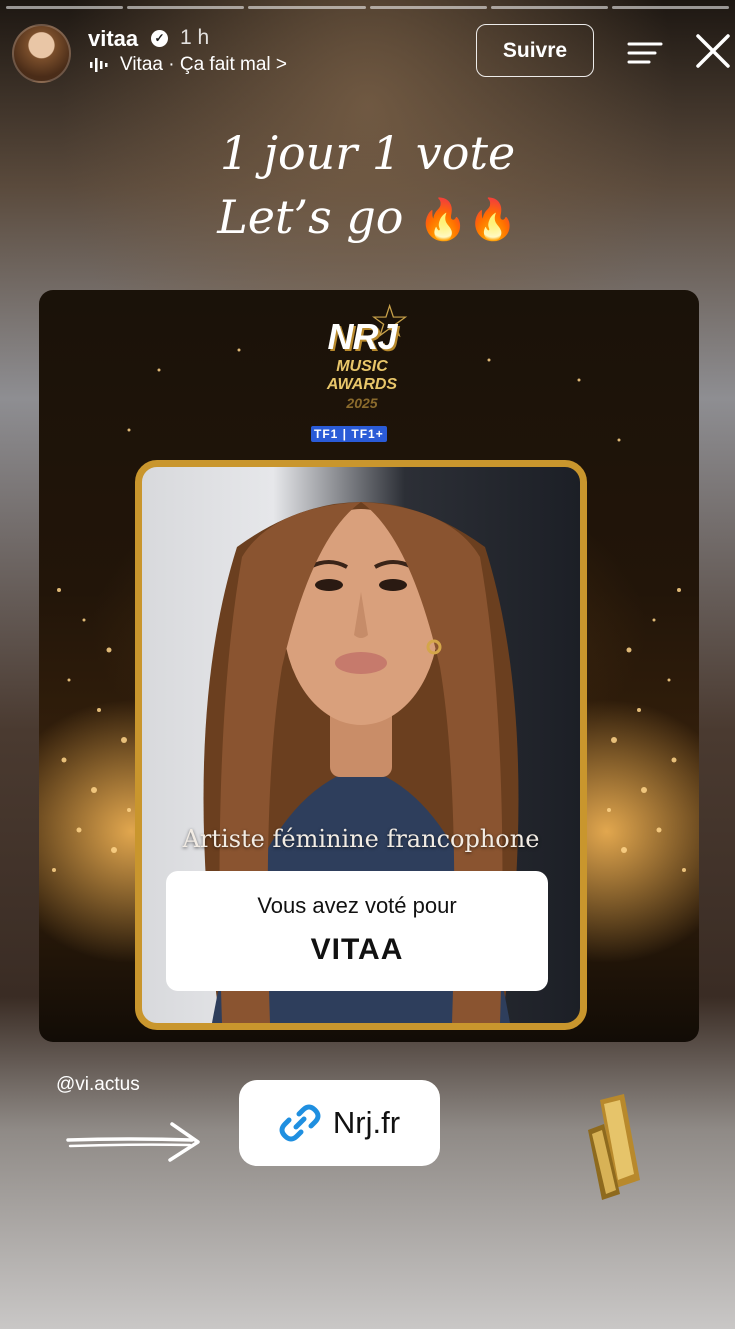  What do you see at coordinates (310, 217) in the screenshot?
I see `caption-text: Let’s go` at bounding box center [310, 217].